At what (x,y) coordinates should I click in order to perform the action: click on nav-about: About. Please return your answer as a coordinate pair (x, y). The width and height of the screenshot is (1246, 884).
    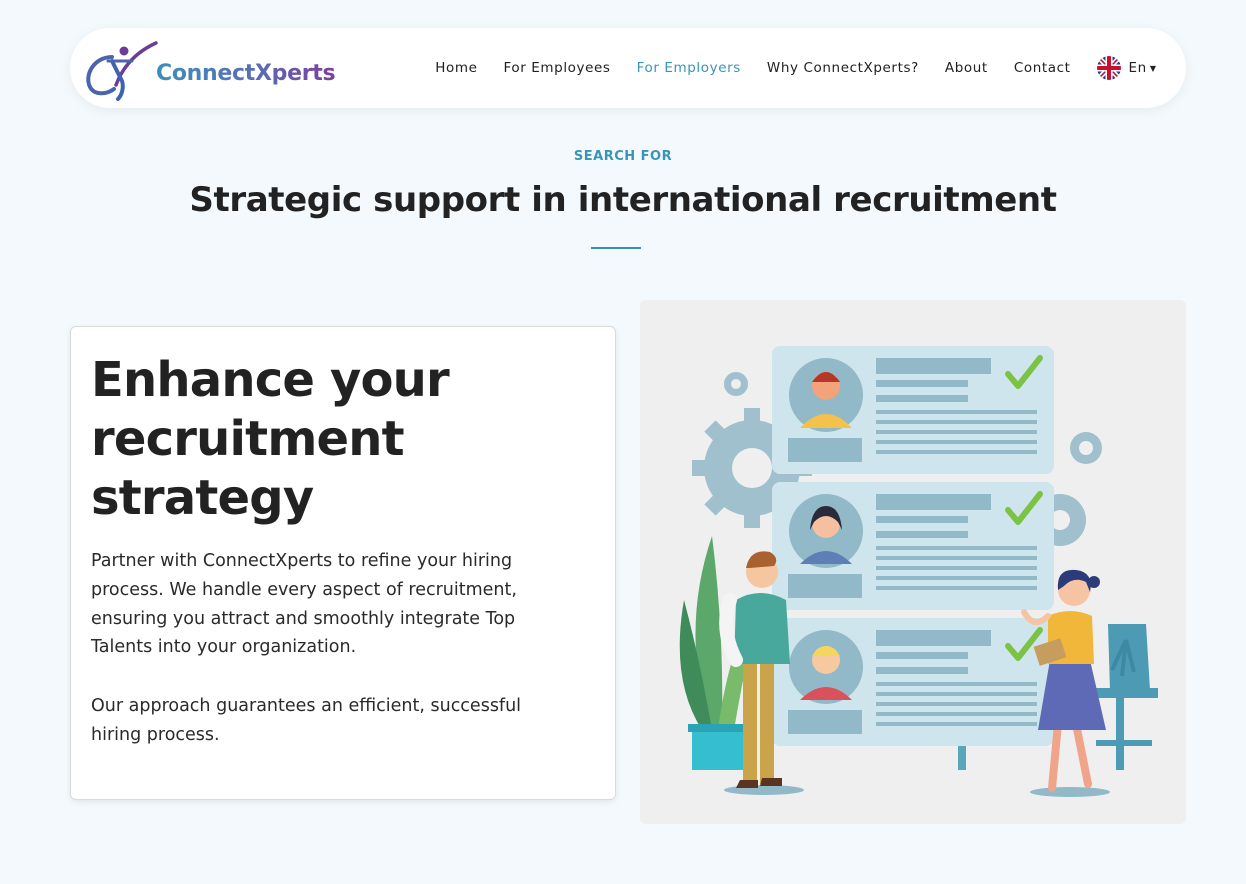
    Looking at the image, I should click on (966, 68).